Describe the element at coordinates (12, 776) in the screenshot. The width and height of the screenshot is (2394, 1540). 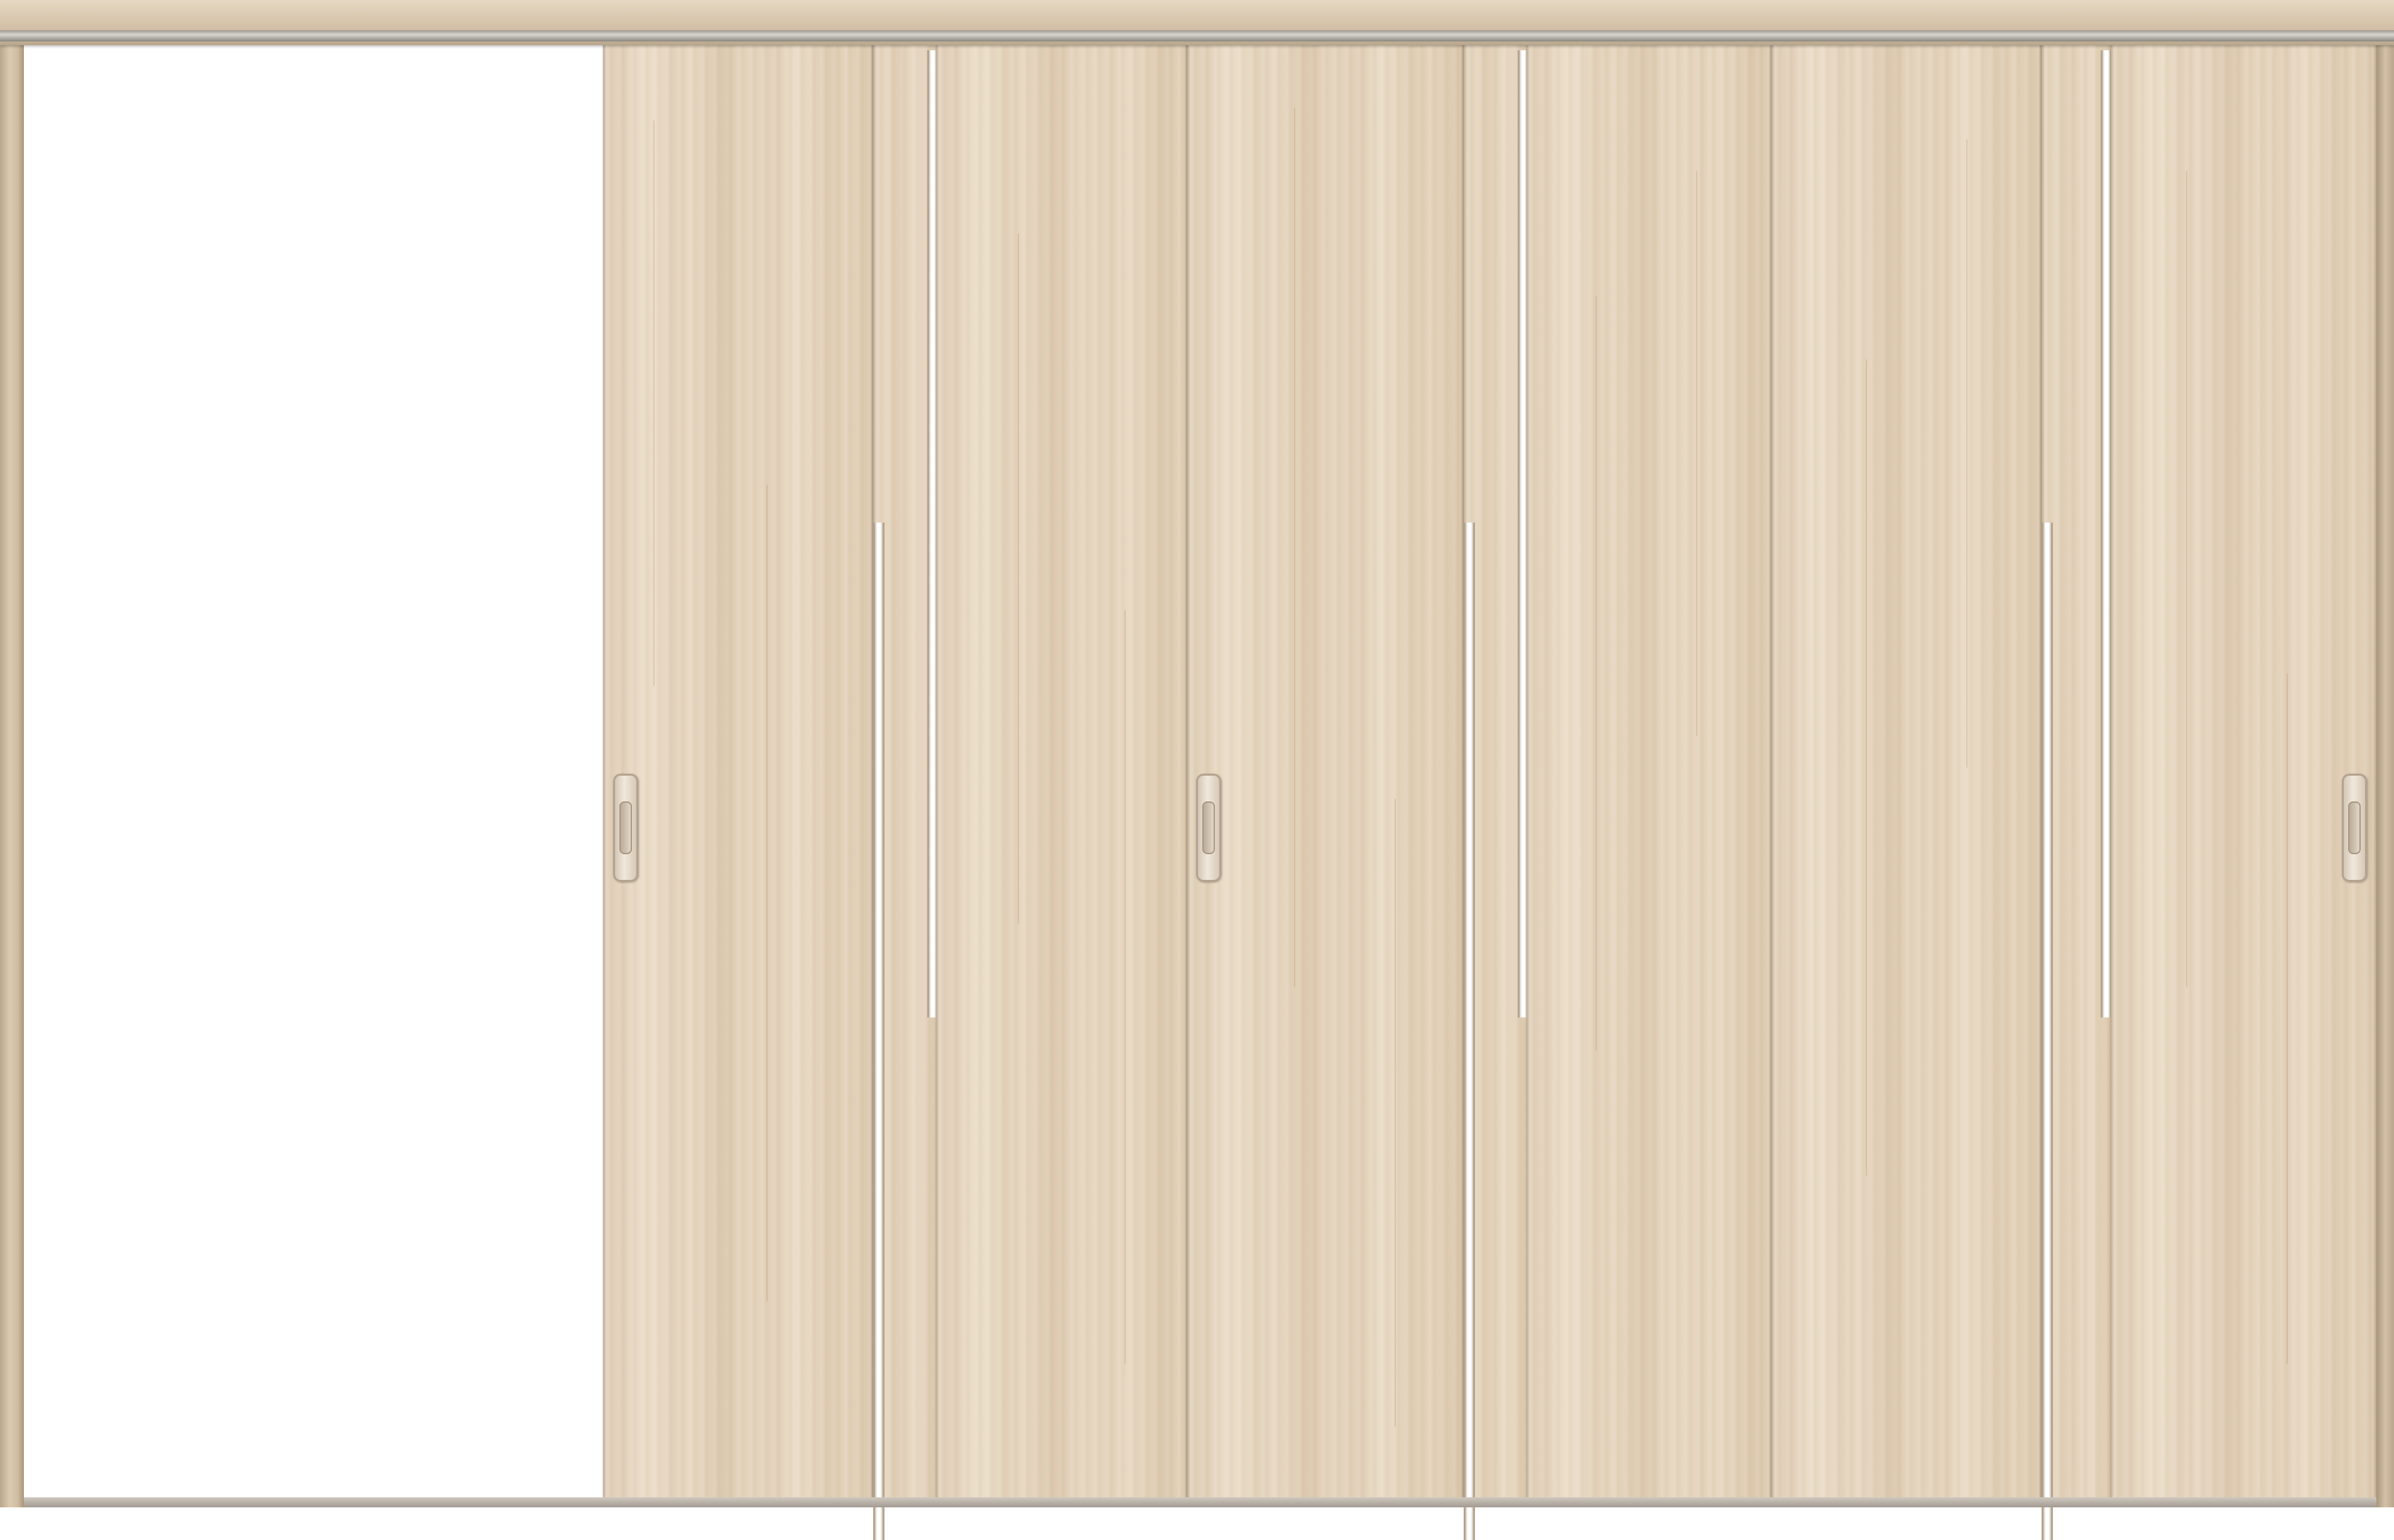
I see `left-door-jamb` at that location.